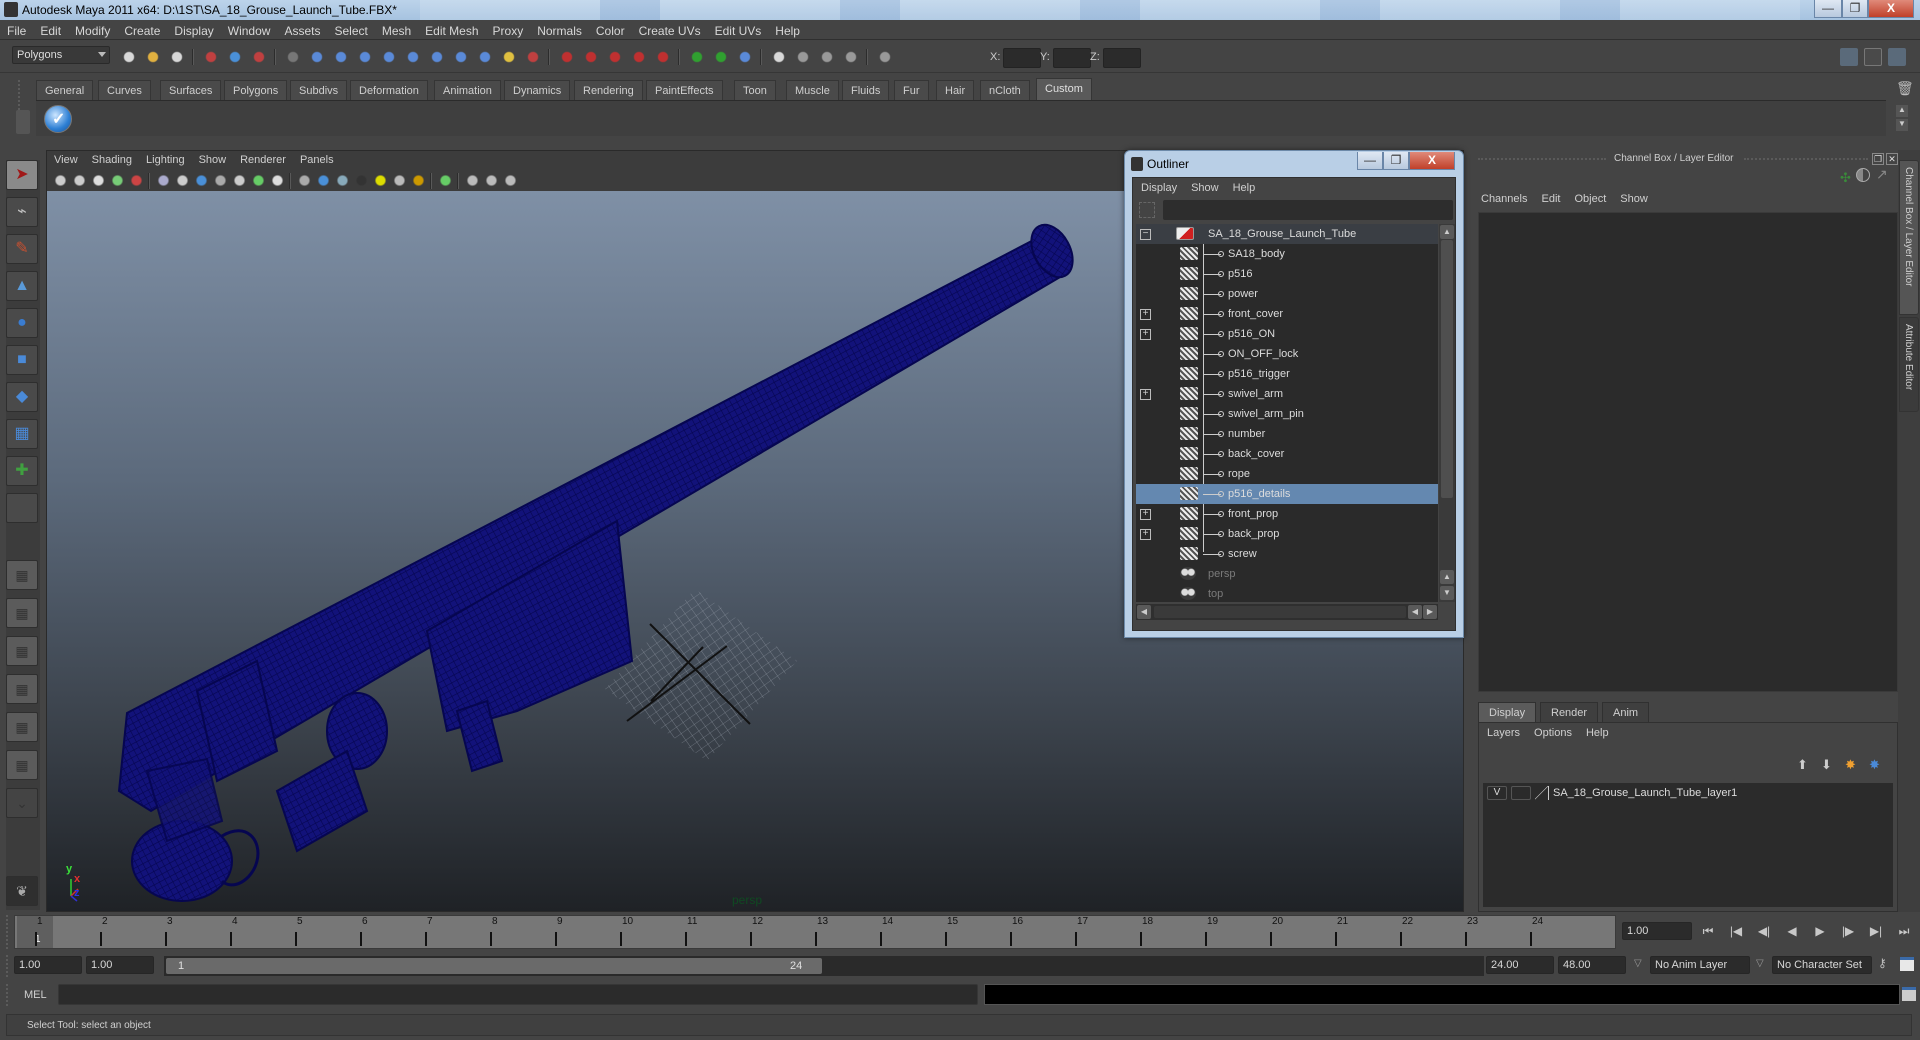 This screenshot has height=1040, width=1920. I want to click on range-bar: 1 24, so click(494, 966).